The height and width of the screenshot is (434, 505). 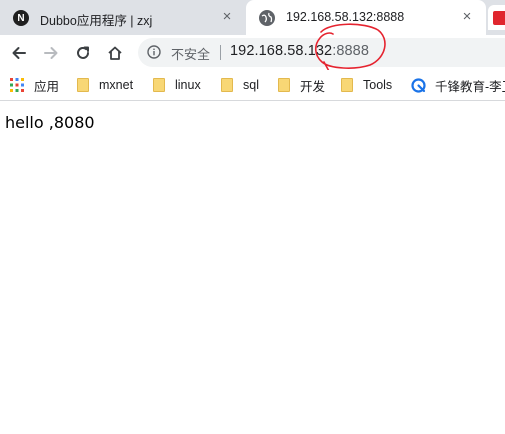 I want to click on bookmark-label: 开发, so click(x=313, y=86).